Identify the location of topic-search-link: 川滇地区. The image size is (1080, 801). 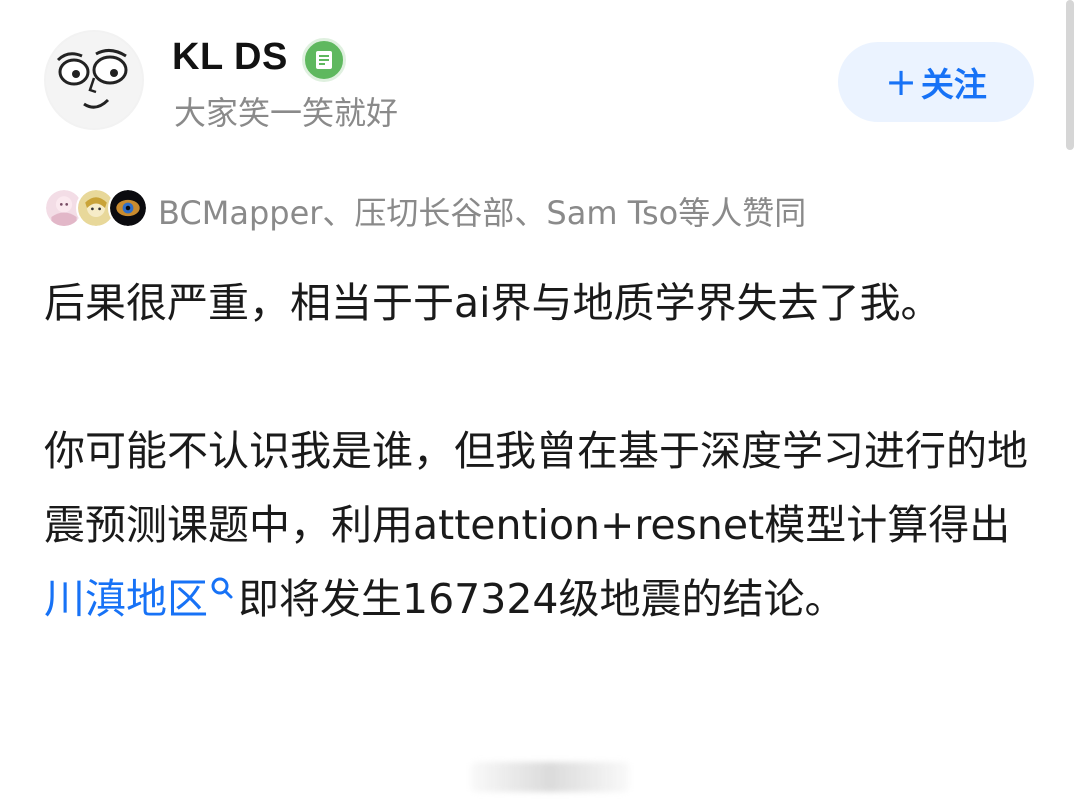
(126, 599).